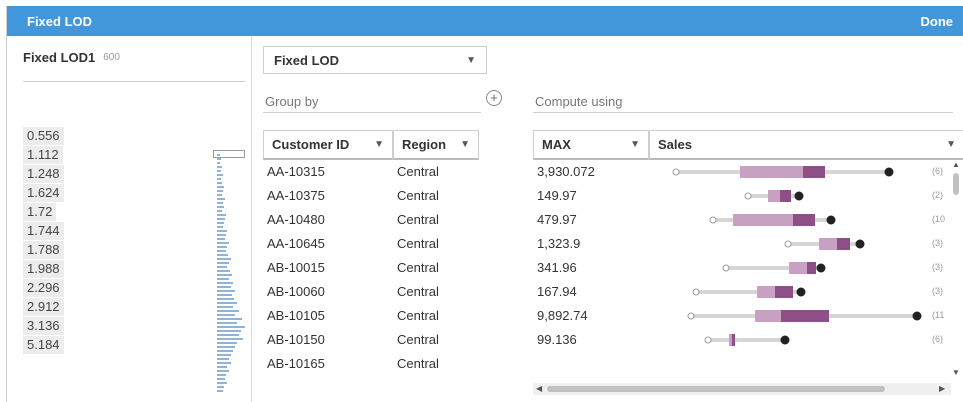 The height and width of the screenshot is (402, 963). Describe the element at coordinates (956, 270) in the screenshot. I see `vertical-scrollbar: ▲ ▼` at that location.